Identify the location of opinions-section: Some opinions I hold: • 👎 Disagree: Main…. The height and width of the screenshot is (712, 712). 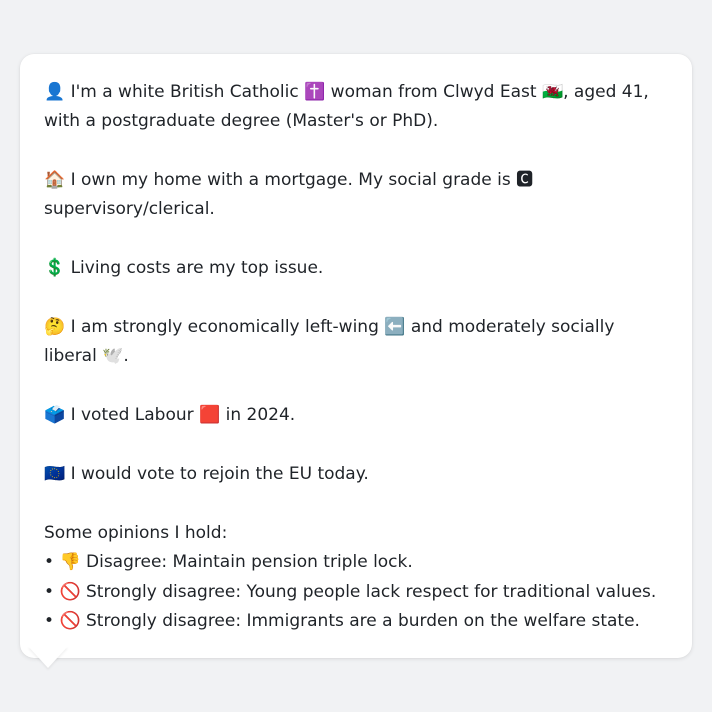
(356, 578).